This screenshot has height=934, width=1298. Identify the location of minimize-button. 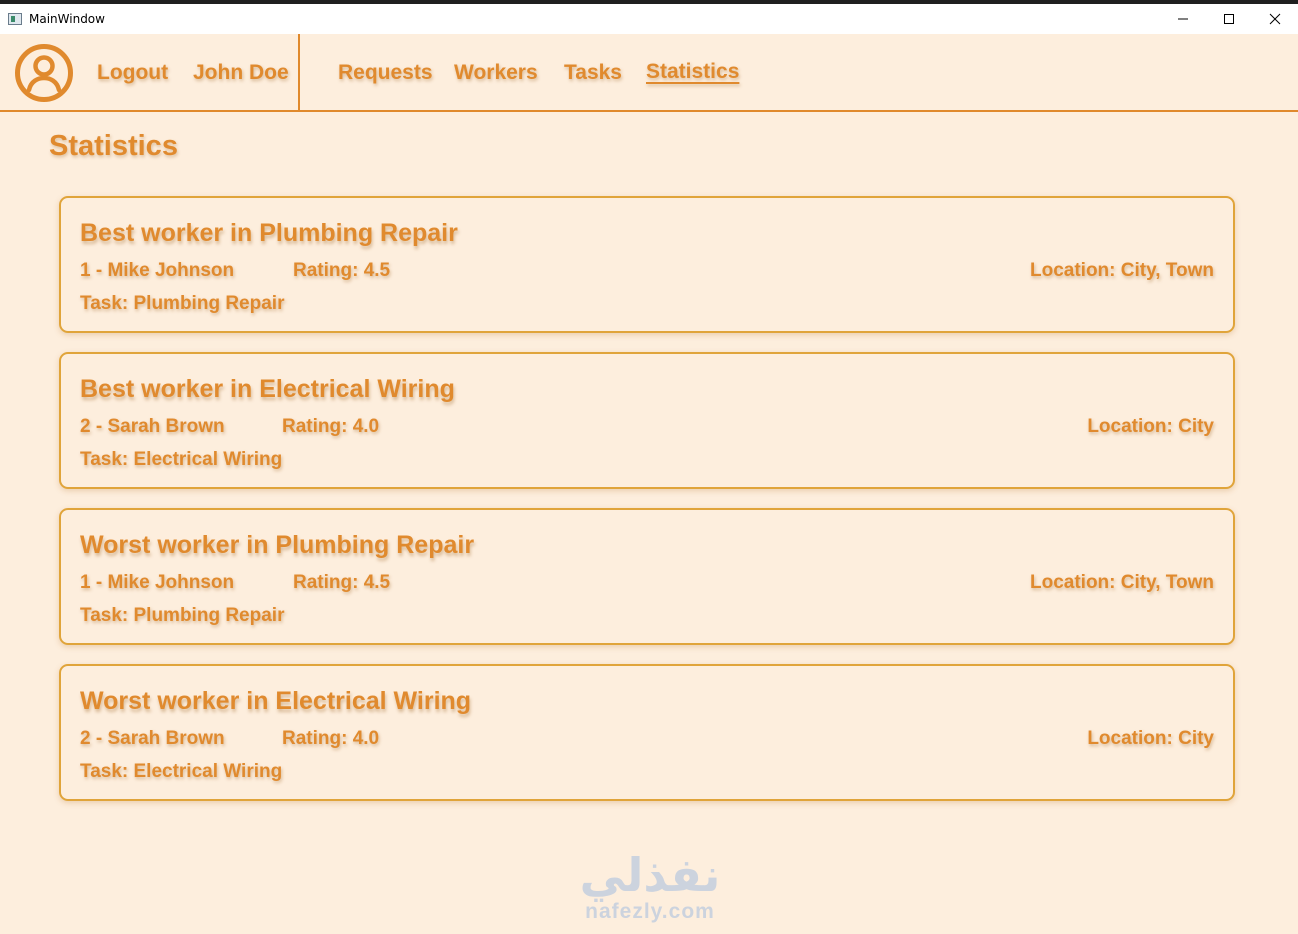
(1183, 19).